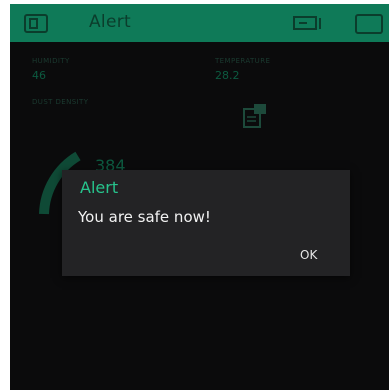  Describe the element at coordinates (243, 61) in the screenshot. I see `temperature-label: TEMPERATURE` at that location.